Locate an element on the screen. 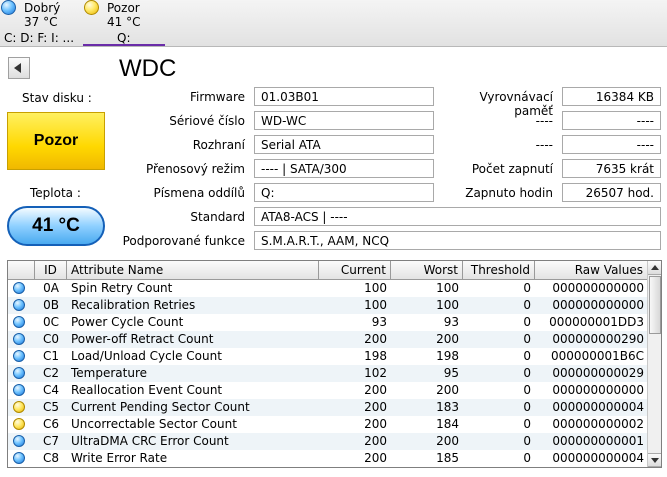  cell-id: 0C is located at coordinates (50, 322).